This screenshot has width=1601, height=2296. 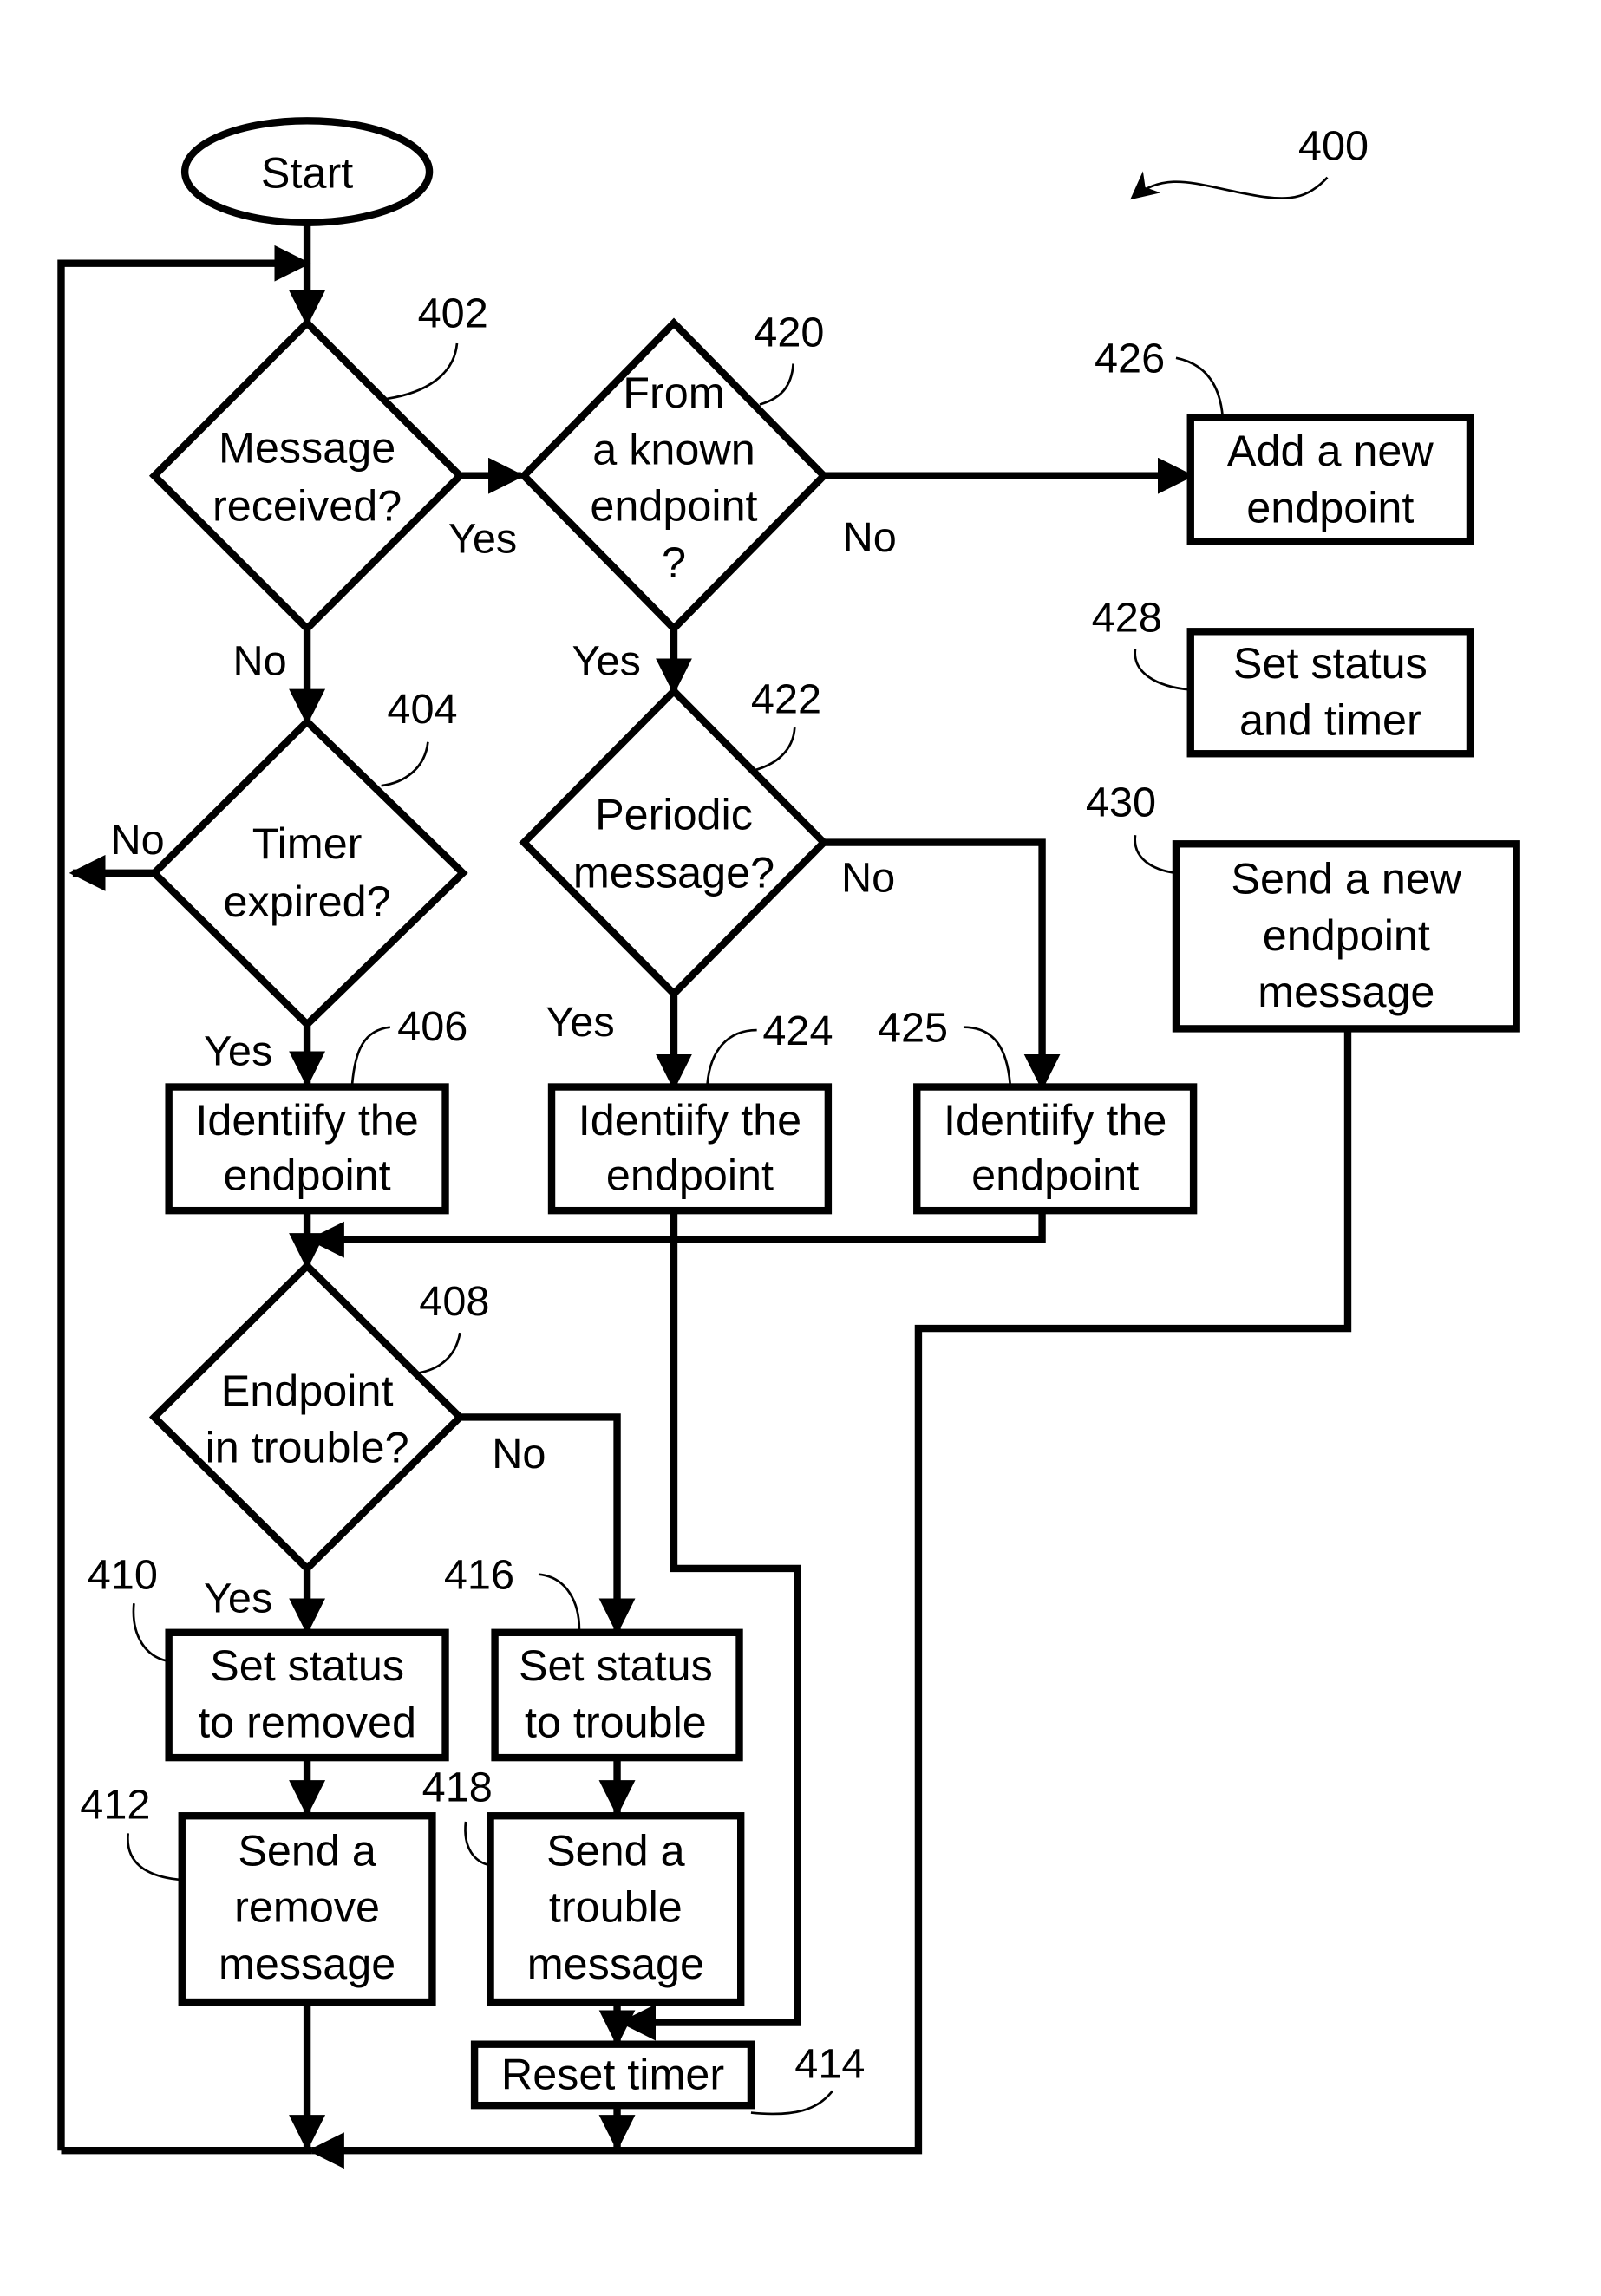 I want to click on label-404-line2: expired?, so click(x=307, y=902).